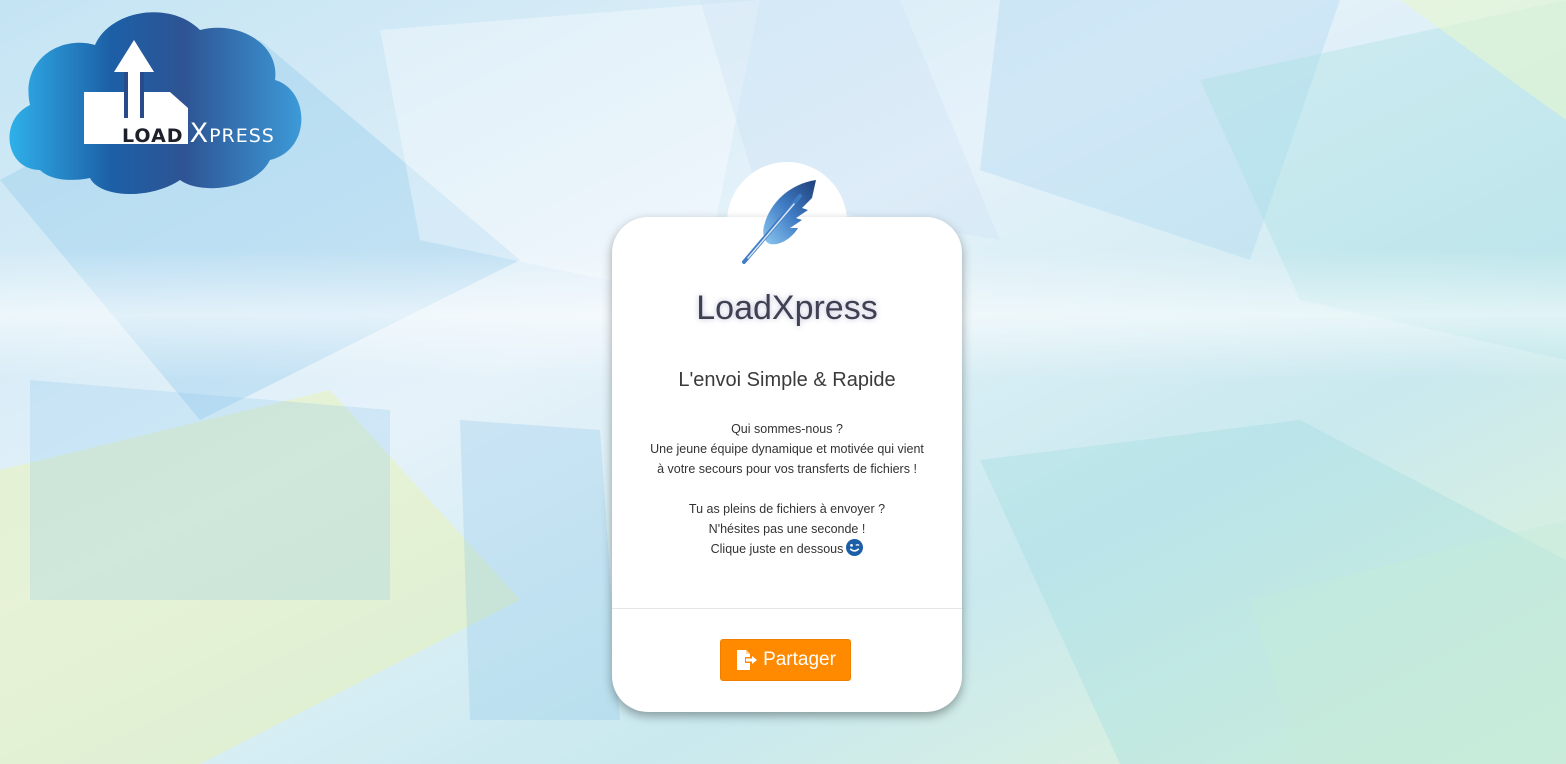 This screenshot has height=764, width=1566. I want to click on logo-wordmark: LOAD XPRESS, so click(198, 133).